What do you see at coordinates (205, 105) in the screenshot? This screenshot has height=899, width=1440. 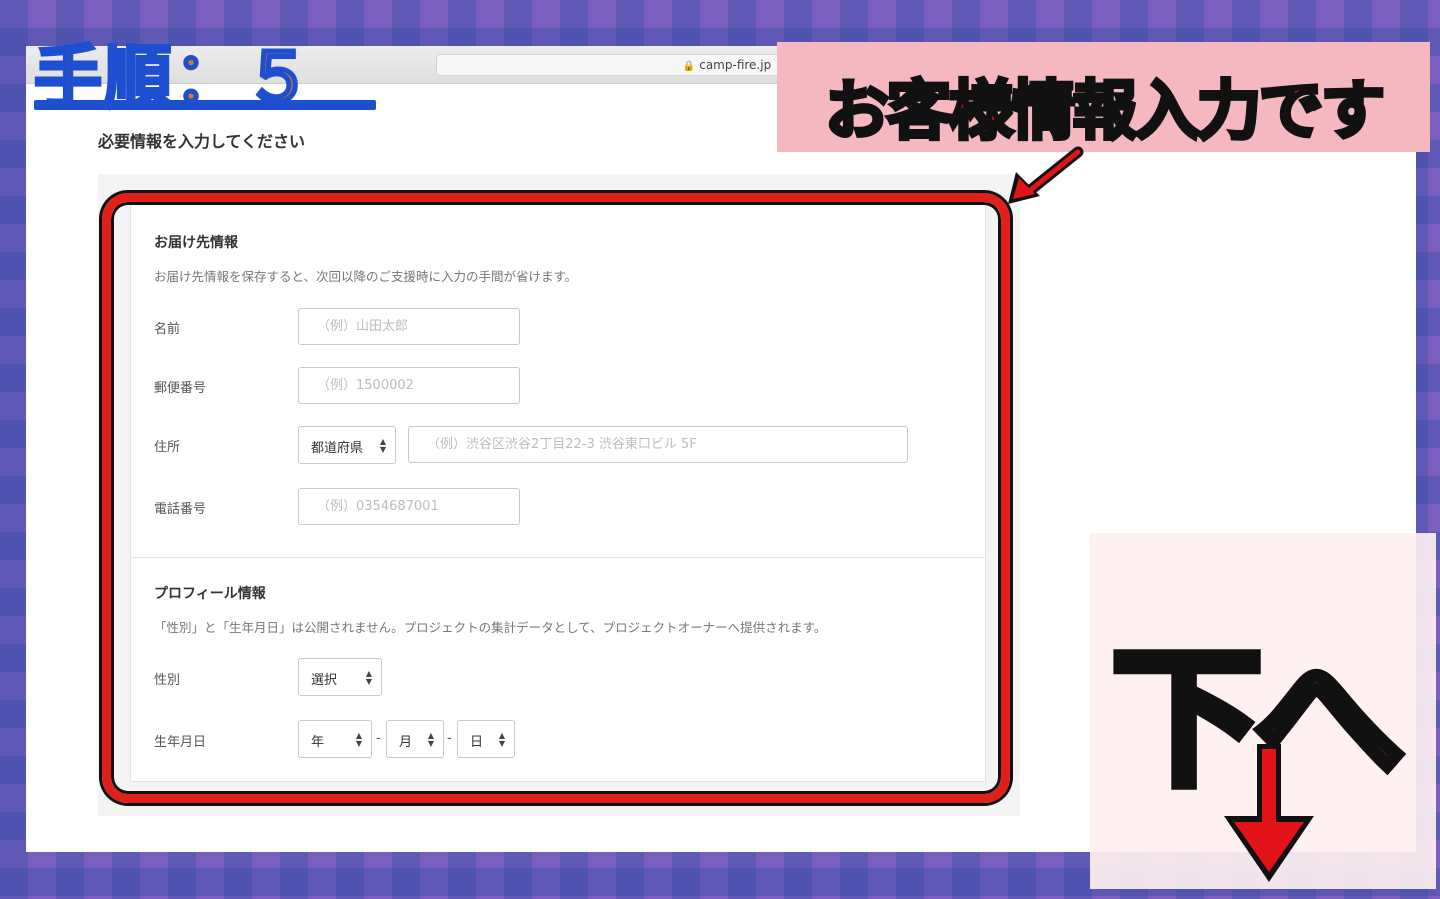 I see `step-underline` at bounding box center [205, 105].